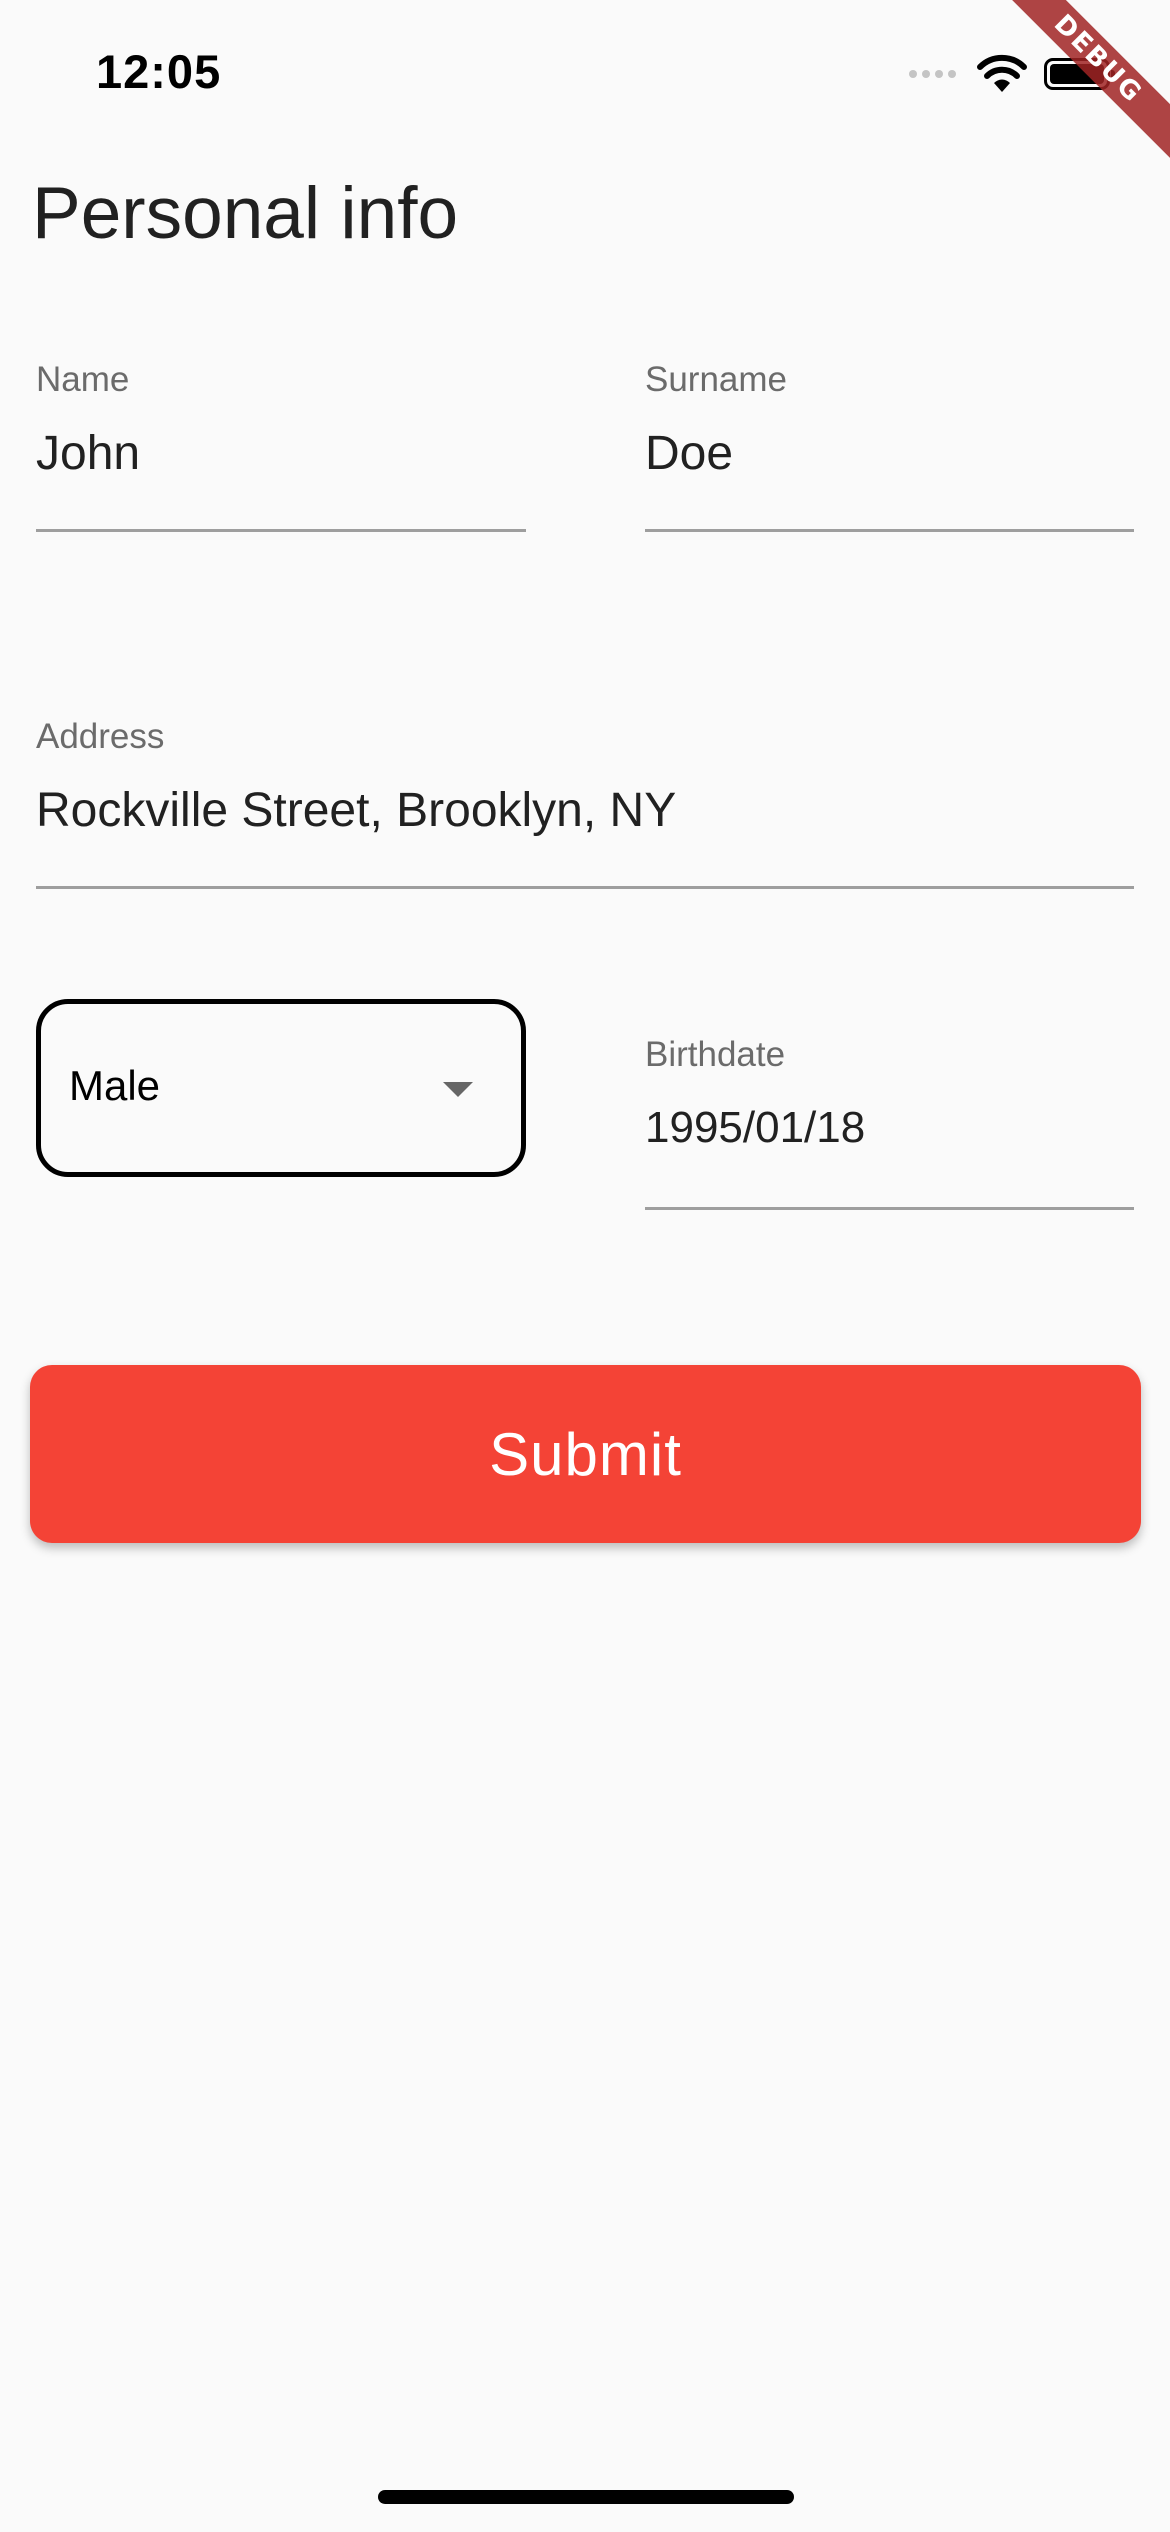  I want to click on birthdate-label: Birthdate, so click(715, 1054).